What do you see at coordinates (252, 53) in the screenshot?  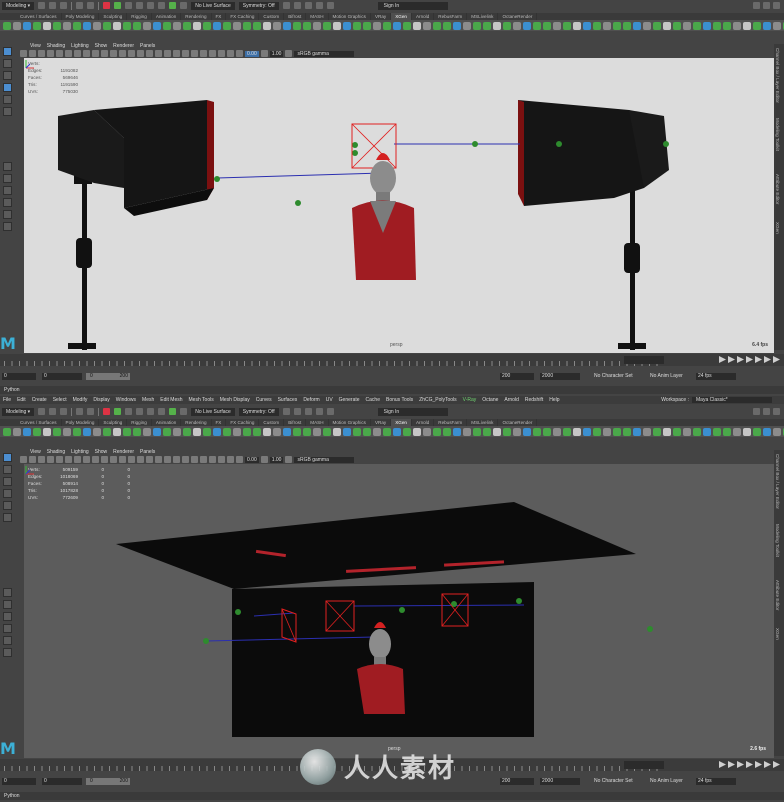 I see `exposure-field: 0.00` at bounding box center [252, 53].